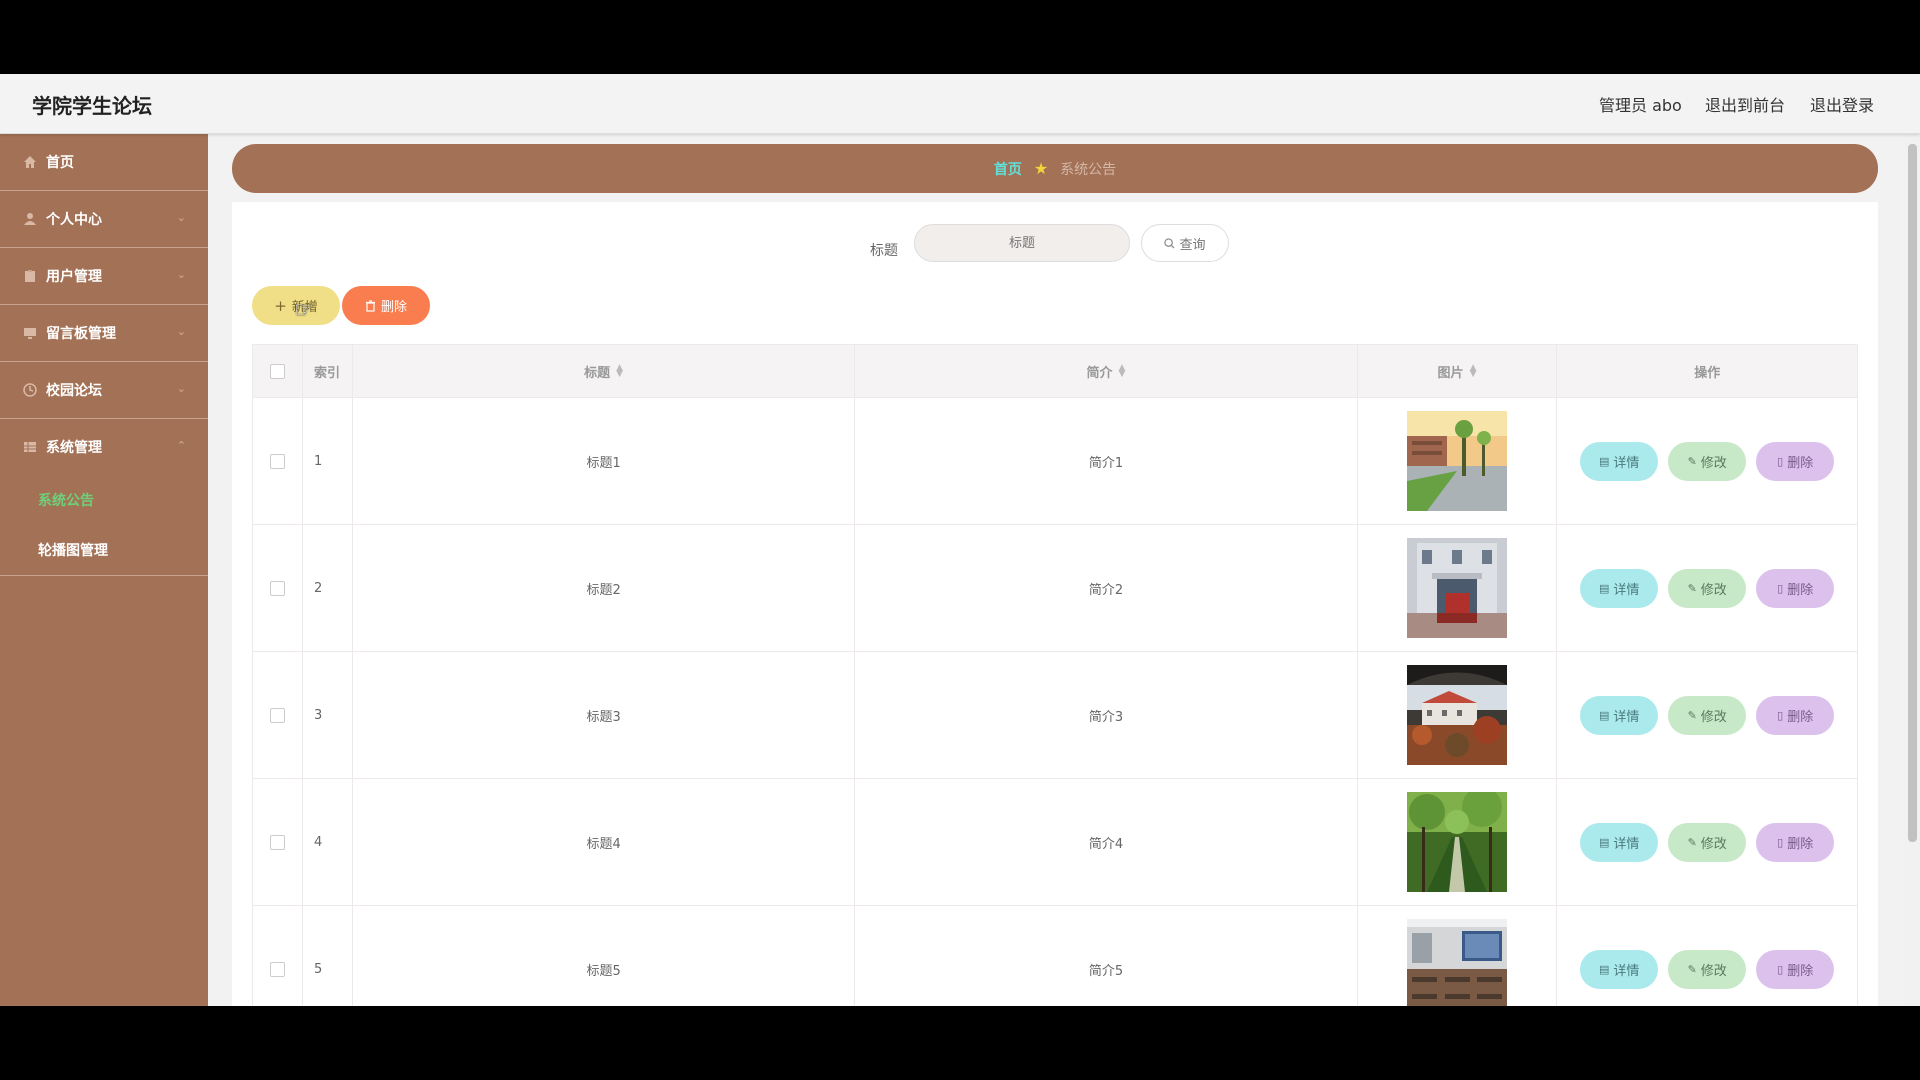  What do you see at coordinates (1745, 104) in the screenshot?
I see `exit-to-frontend-link: 退出到前台` at bounding box center [1745, 104].